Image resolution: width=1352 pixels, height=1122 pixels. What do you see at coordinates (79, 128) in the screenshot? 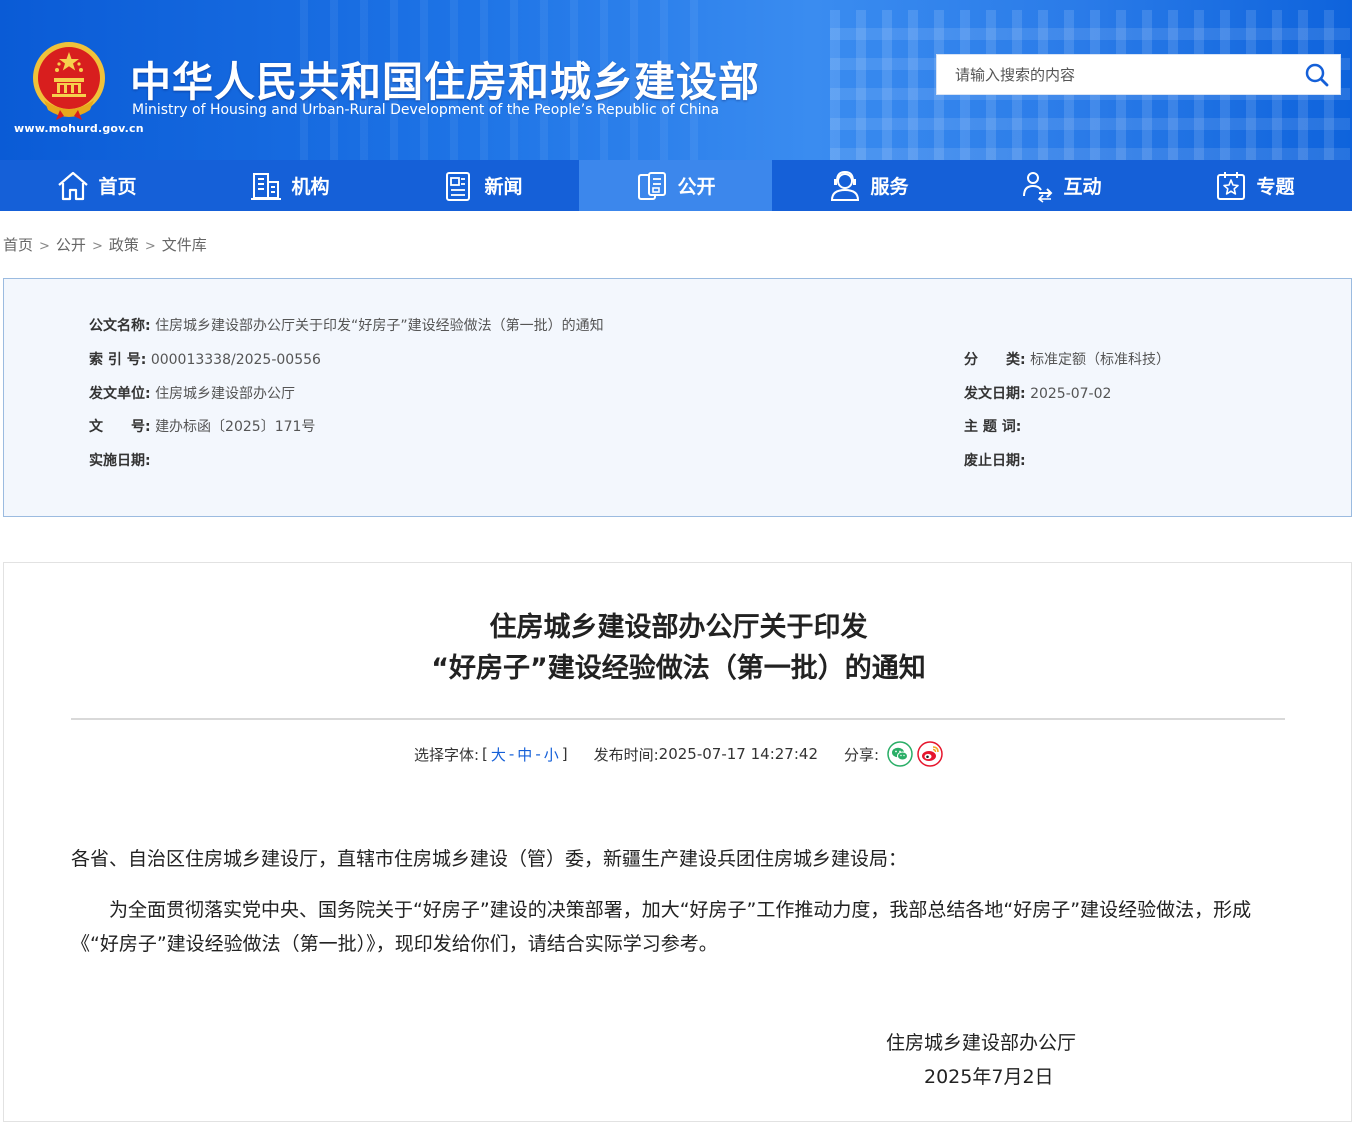
I see `site-url: www.mohurd.gov.cn` at bounding box center [79, 128].